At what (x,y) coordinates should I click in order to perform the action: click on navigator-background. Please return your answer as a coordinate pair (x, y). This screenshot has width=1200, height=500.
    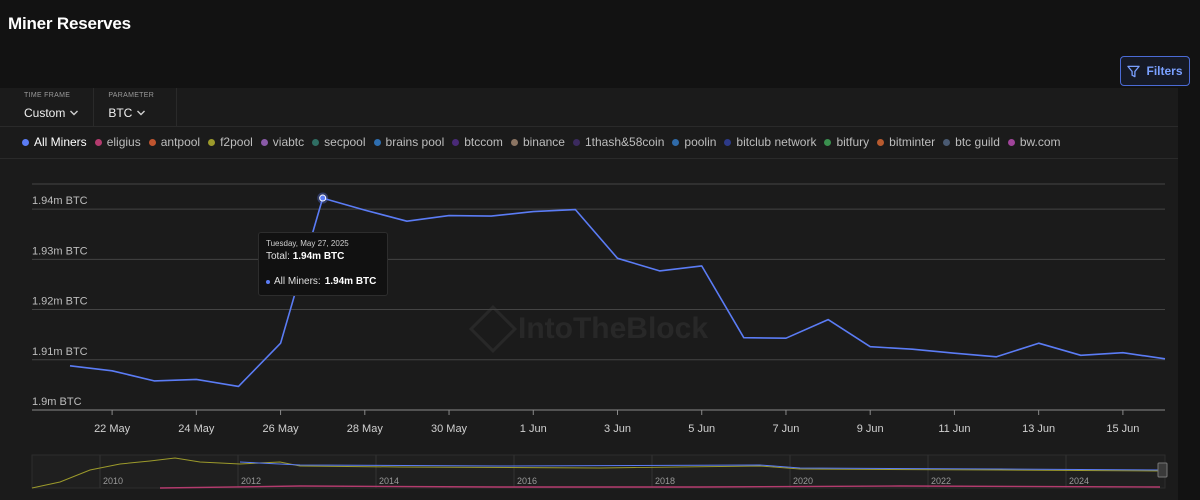
    Looking at the image, I should click on (598, 471).